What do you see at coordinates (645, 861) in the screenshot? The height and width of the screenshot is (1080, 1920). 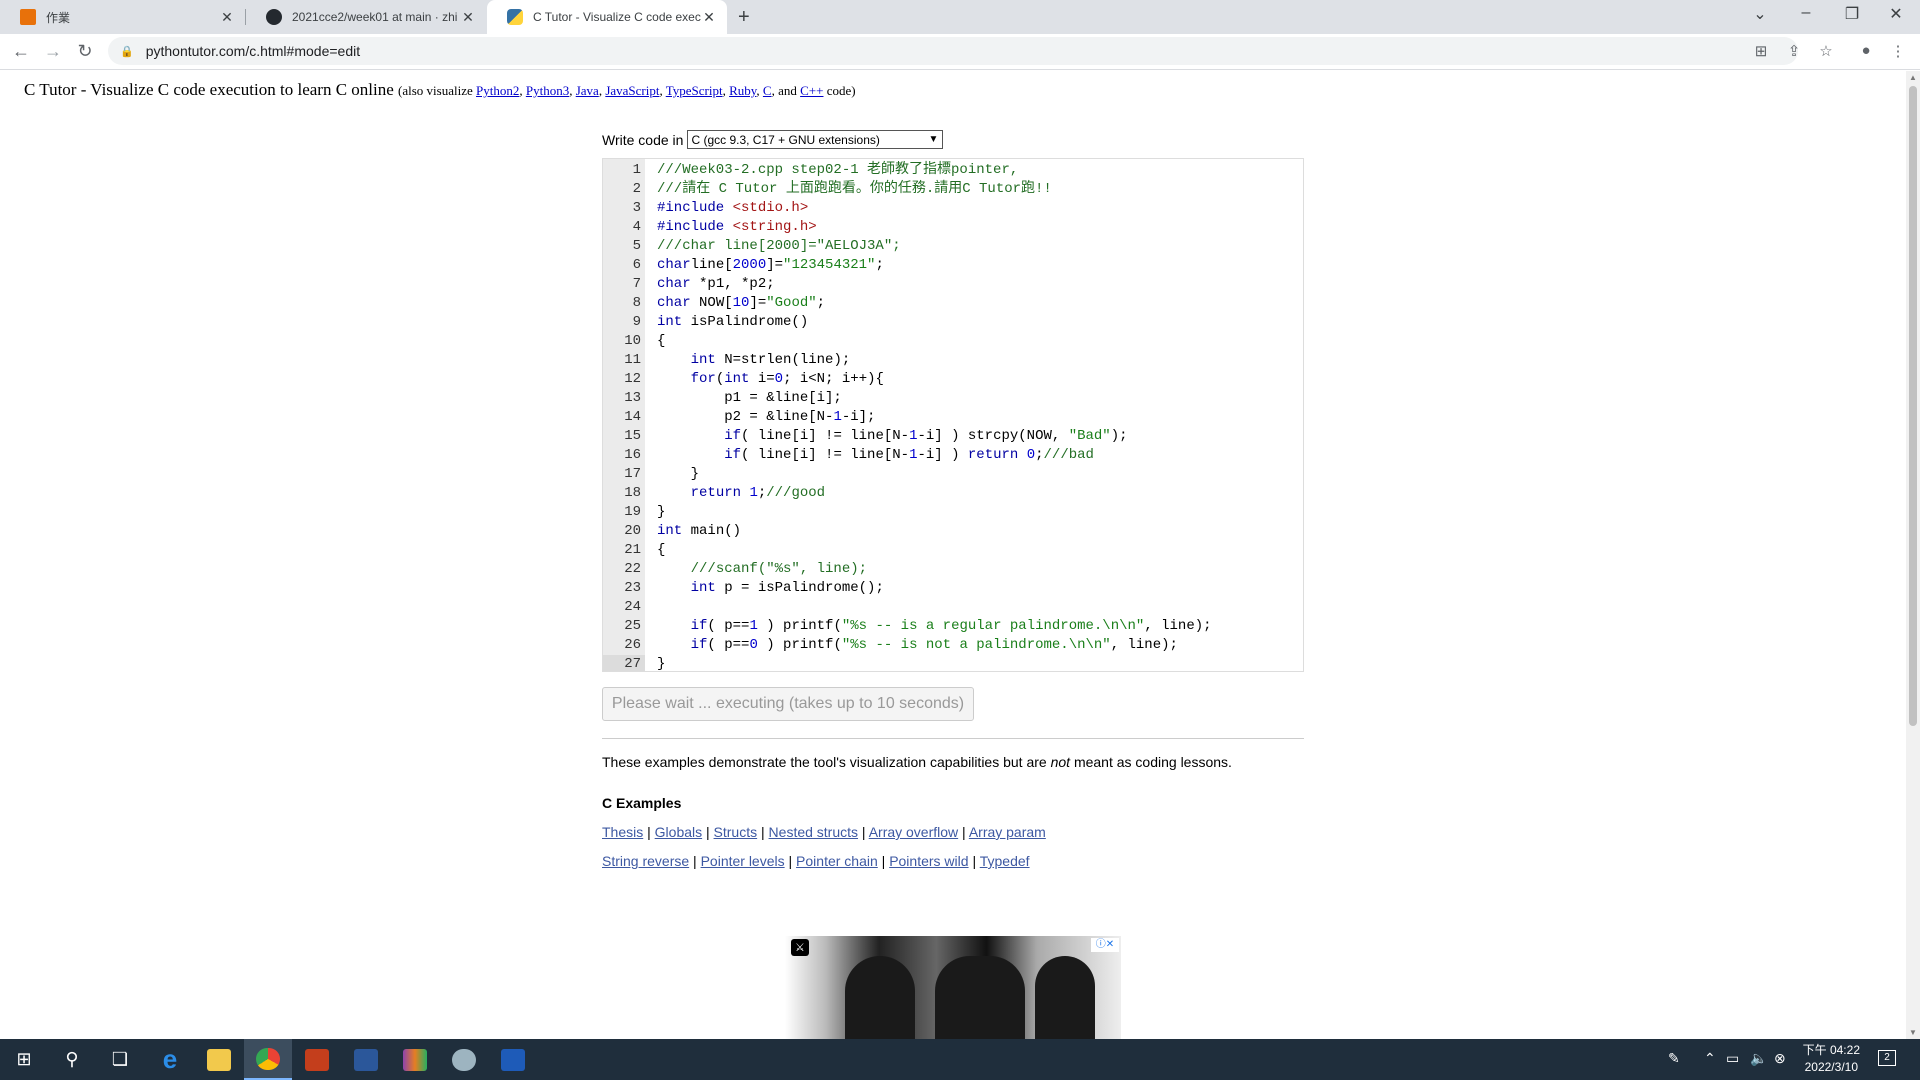 I see `example-link-string-reverse: String reverse` at bounding box center [645, 861].